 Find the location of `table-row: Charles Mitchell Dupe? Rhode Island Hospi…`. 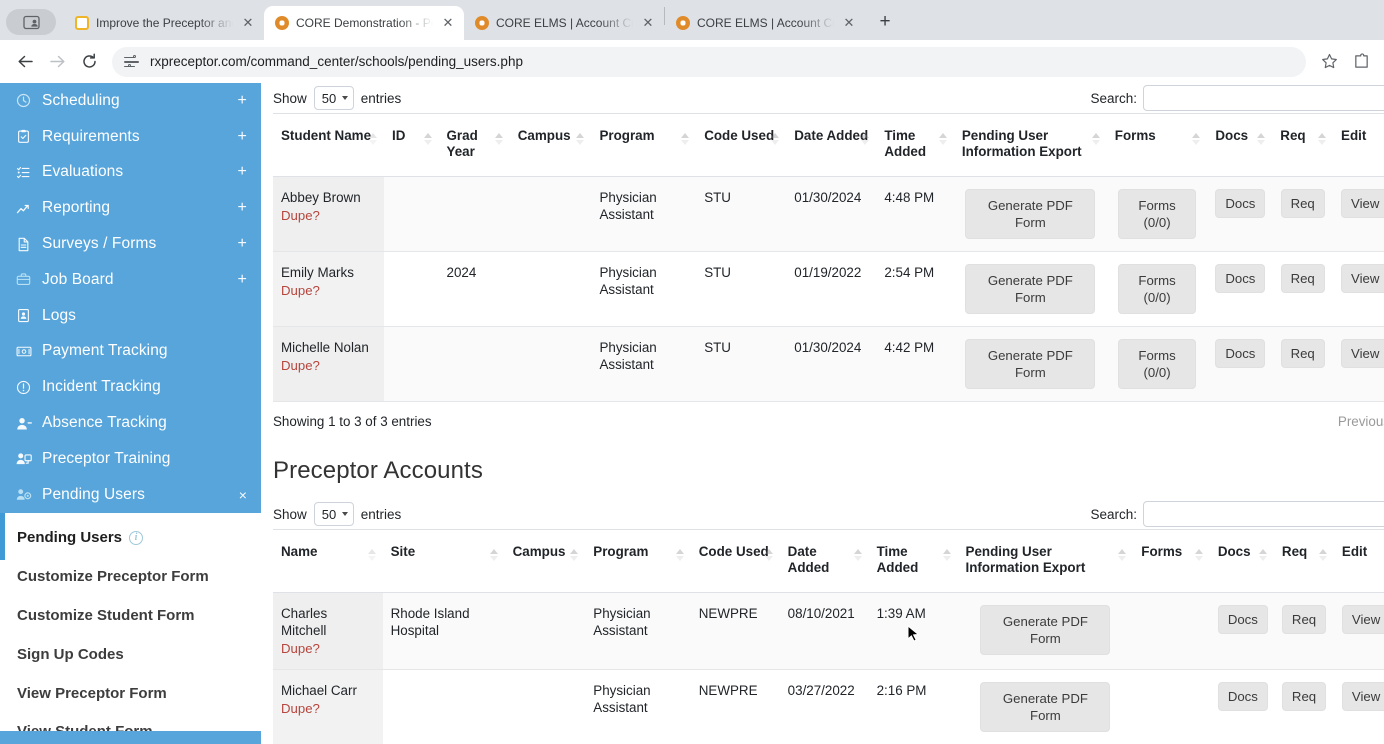

table-row: Charles Mitchell Dupe? Rhode Island Hospi… is located at coordinates (828, 631).